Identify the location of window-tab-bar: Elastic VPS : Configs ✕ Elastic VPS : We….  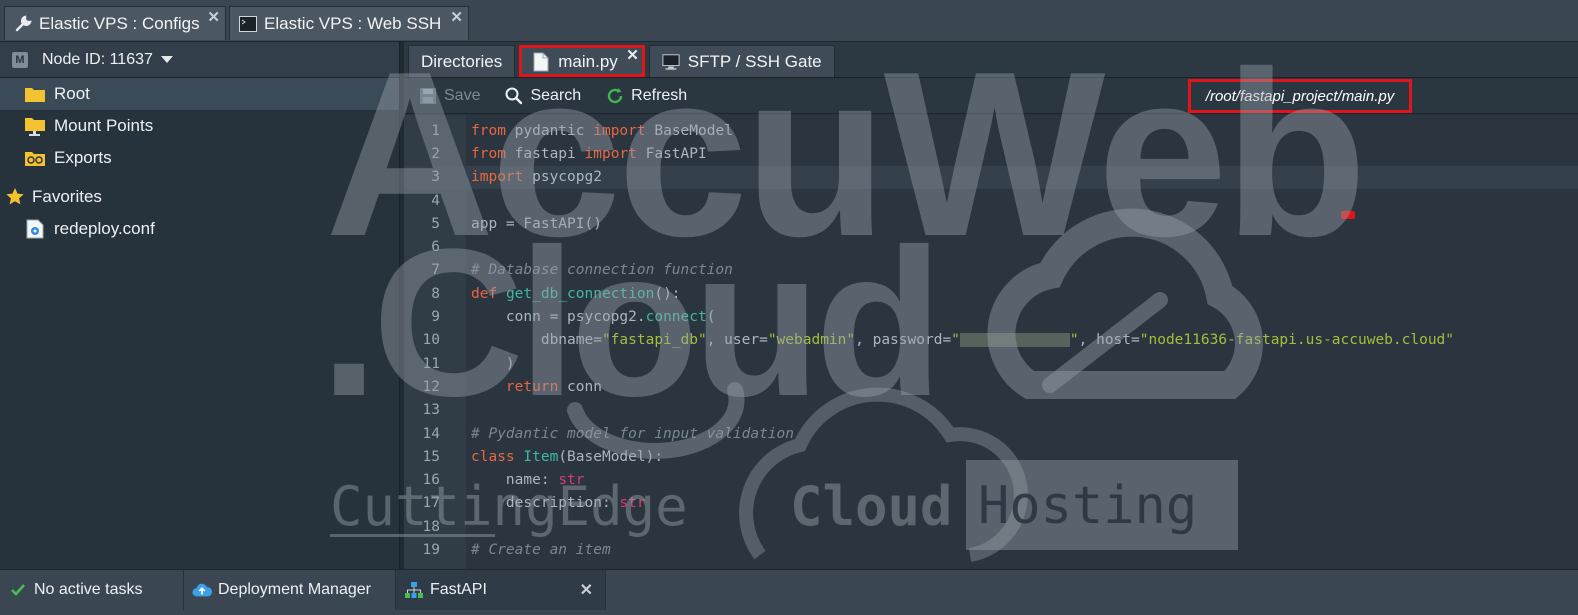
(789, 21).